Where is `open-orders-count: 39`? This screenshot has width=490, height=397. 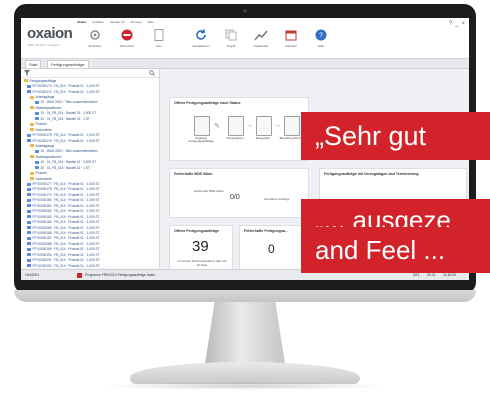 open-orders-count: 39 is located at coordinates (200, 246).